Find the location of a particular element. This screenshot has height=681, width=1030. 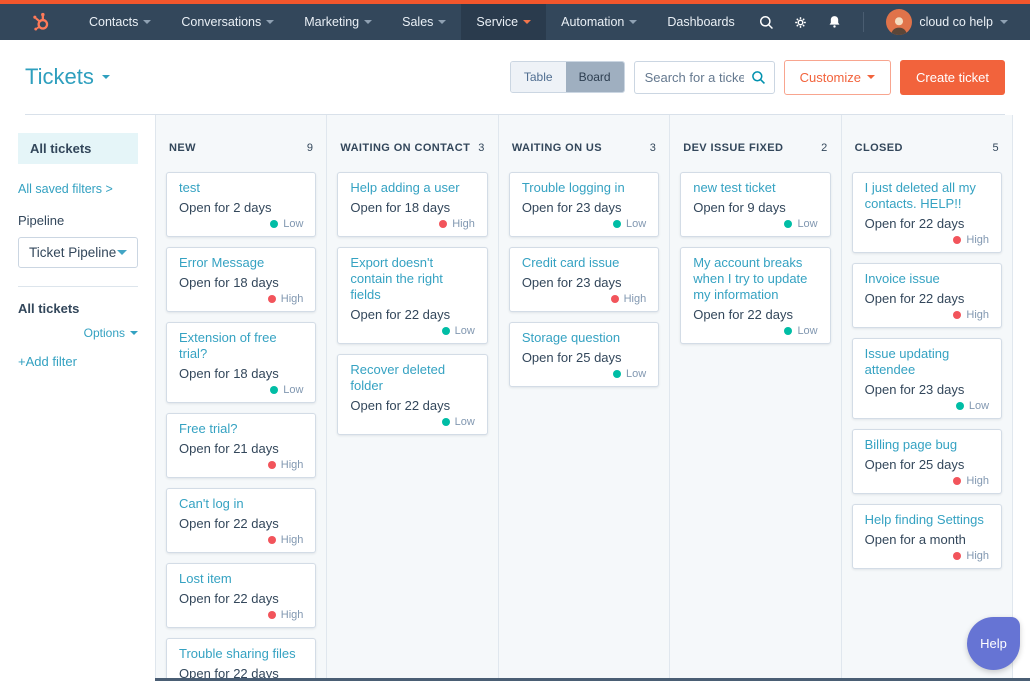

ticket-card: Storage question Open for 25 days Low is located at coordinates (584, 354).